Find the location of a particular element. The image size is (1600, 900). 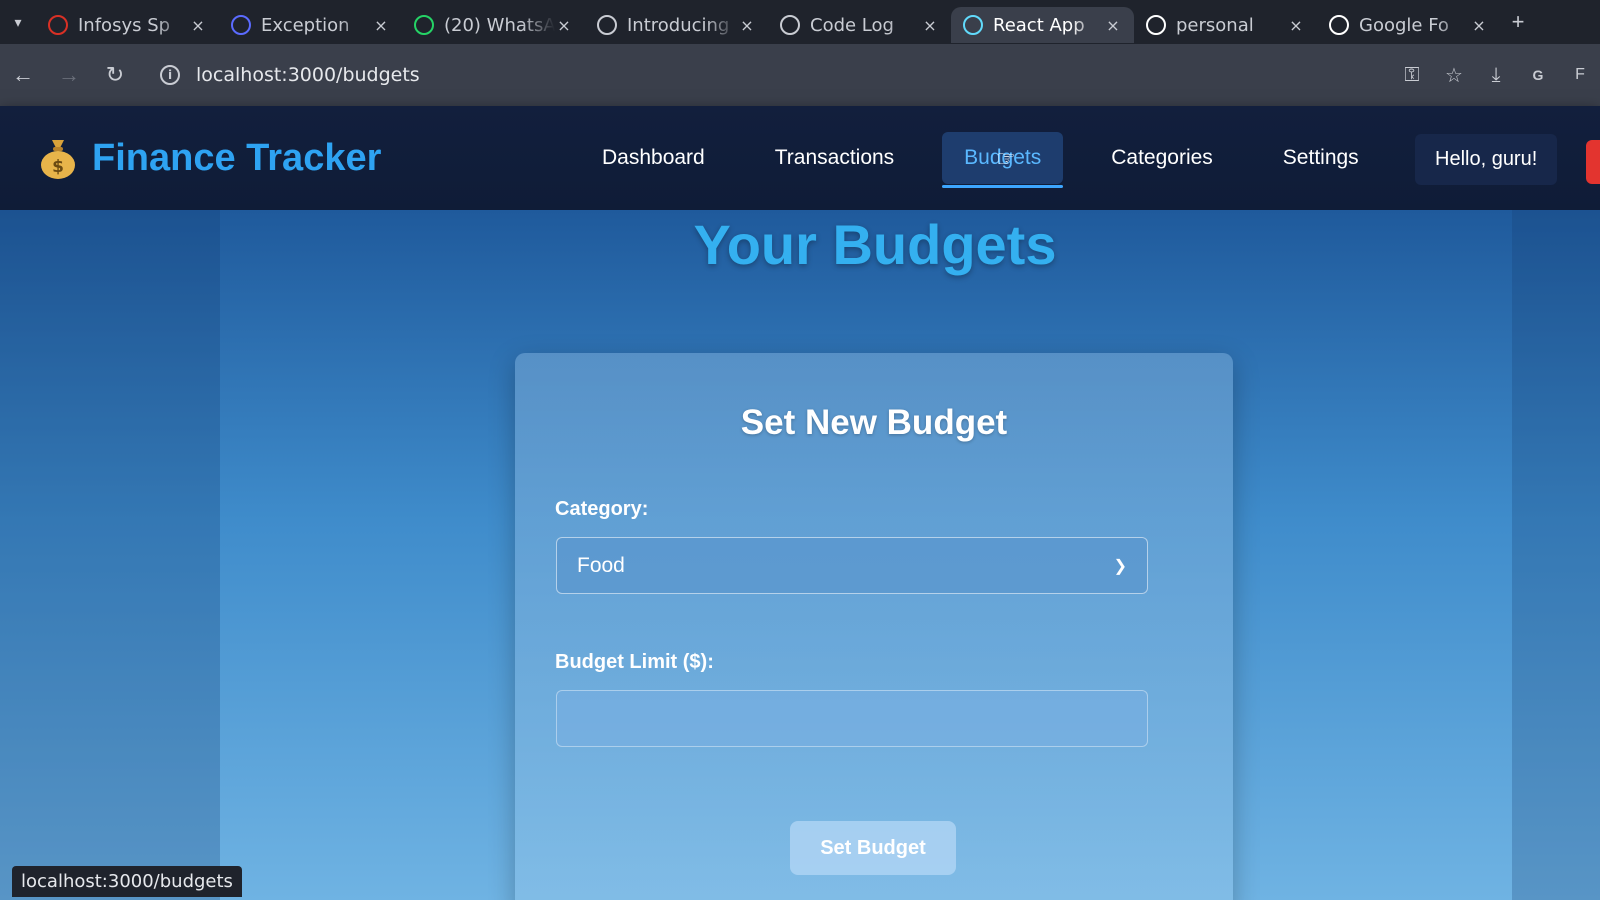

budget-limit-input is located at coordinates (852, 718).